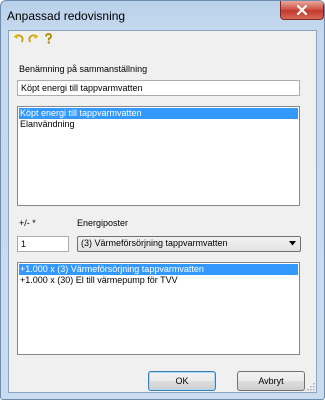  What do you see at coordinates (158, 113) in the screenshot?
I see `list-item: Köpt energi till tappvarmvatten` at bounding box center [158, 113].